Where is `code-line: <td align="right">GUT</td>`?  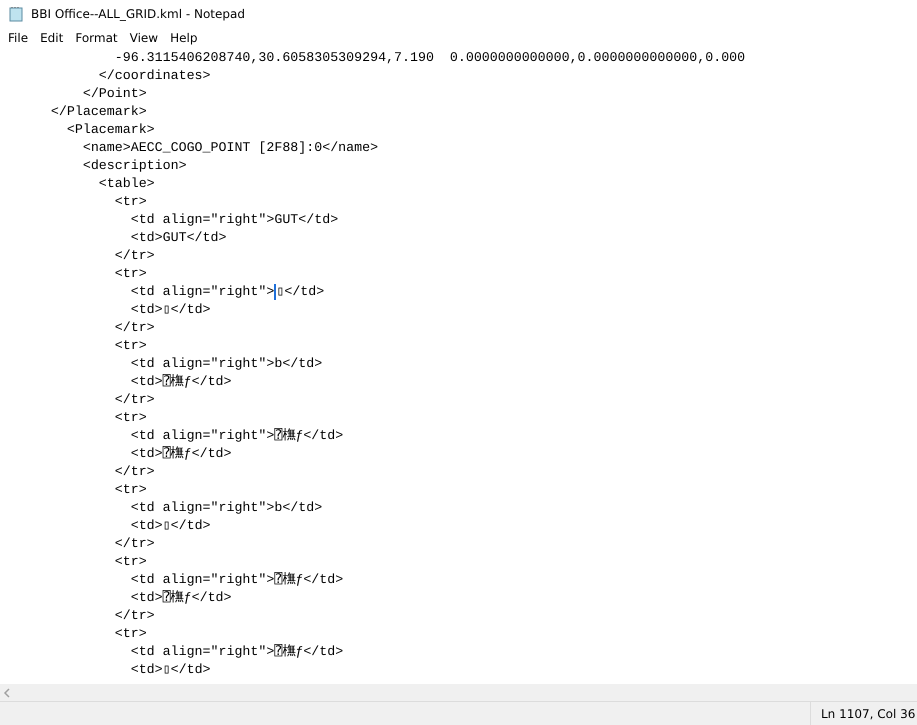 code-line: <td align="right">GUT</td> is located at coordinates (234, 220).